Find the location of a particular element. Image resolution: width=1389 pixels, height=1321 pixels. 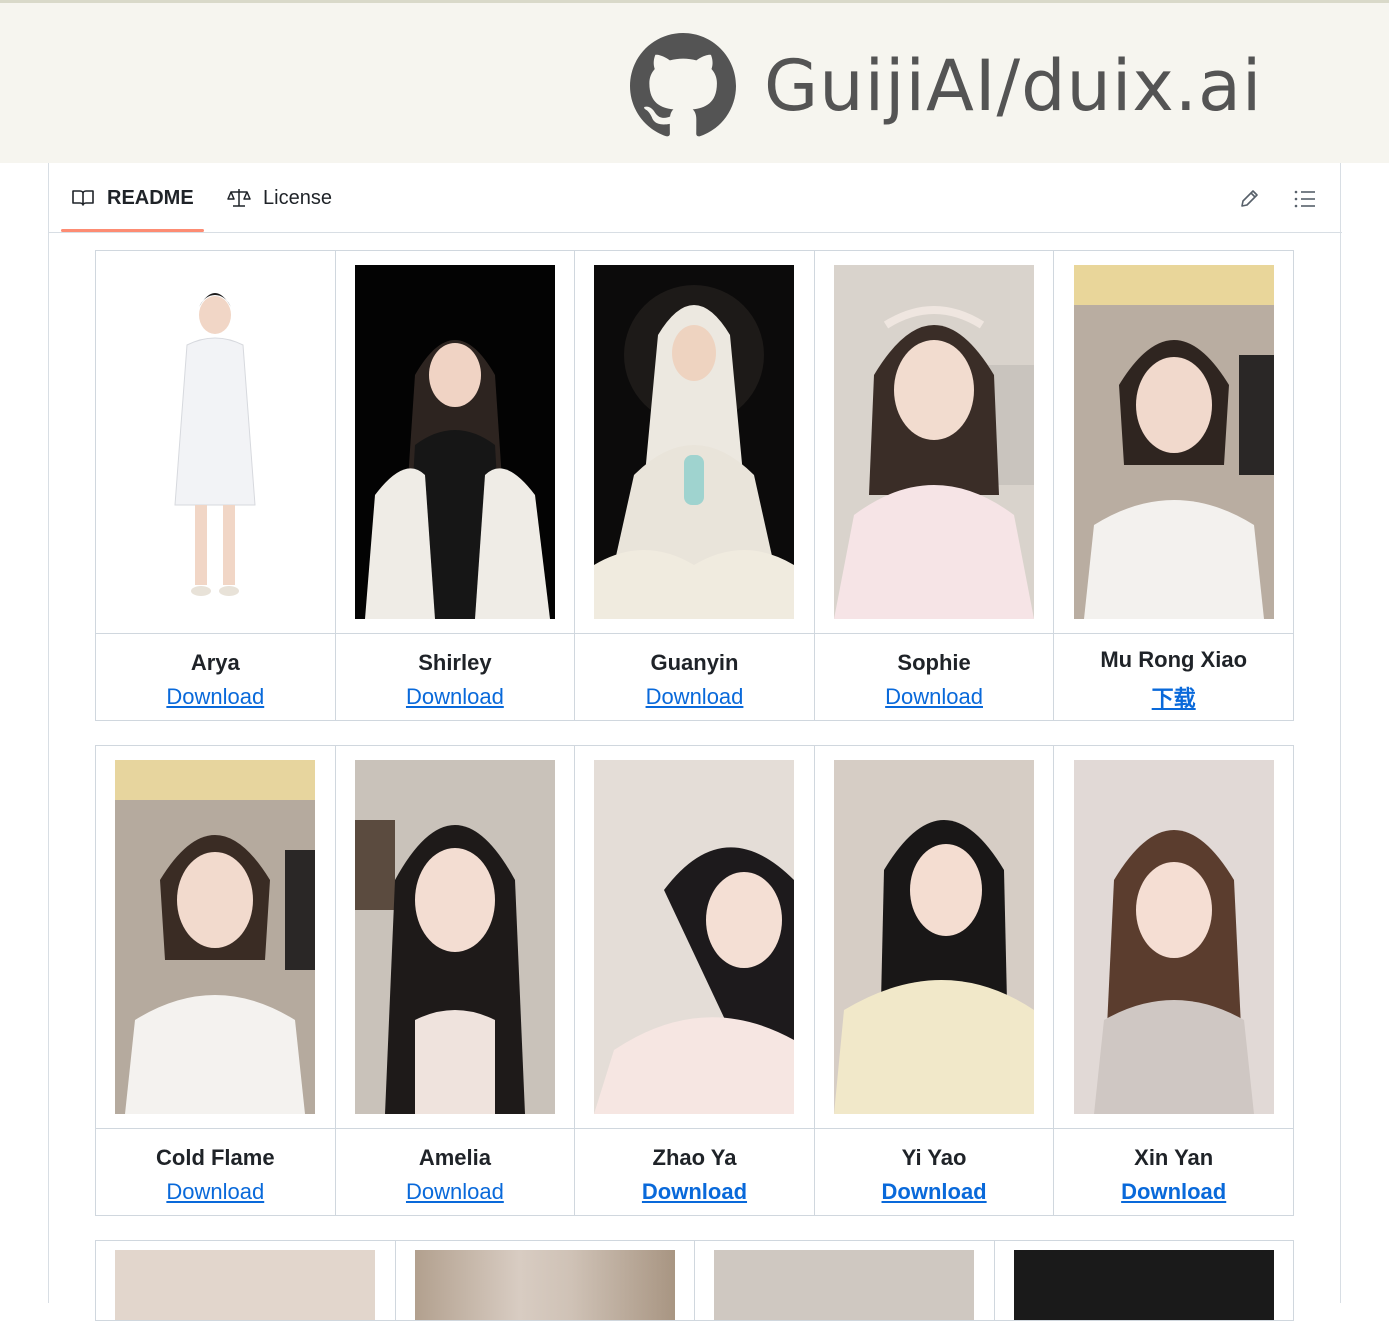

book-icon is located at coordinates (83, 198).